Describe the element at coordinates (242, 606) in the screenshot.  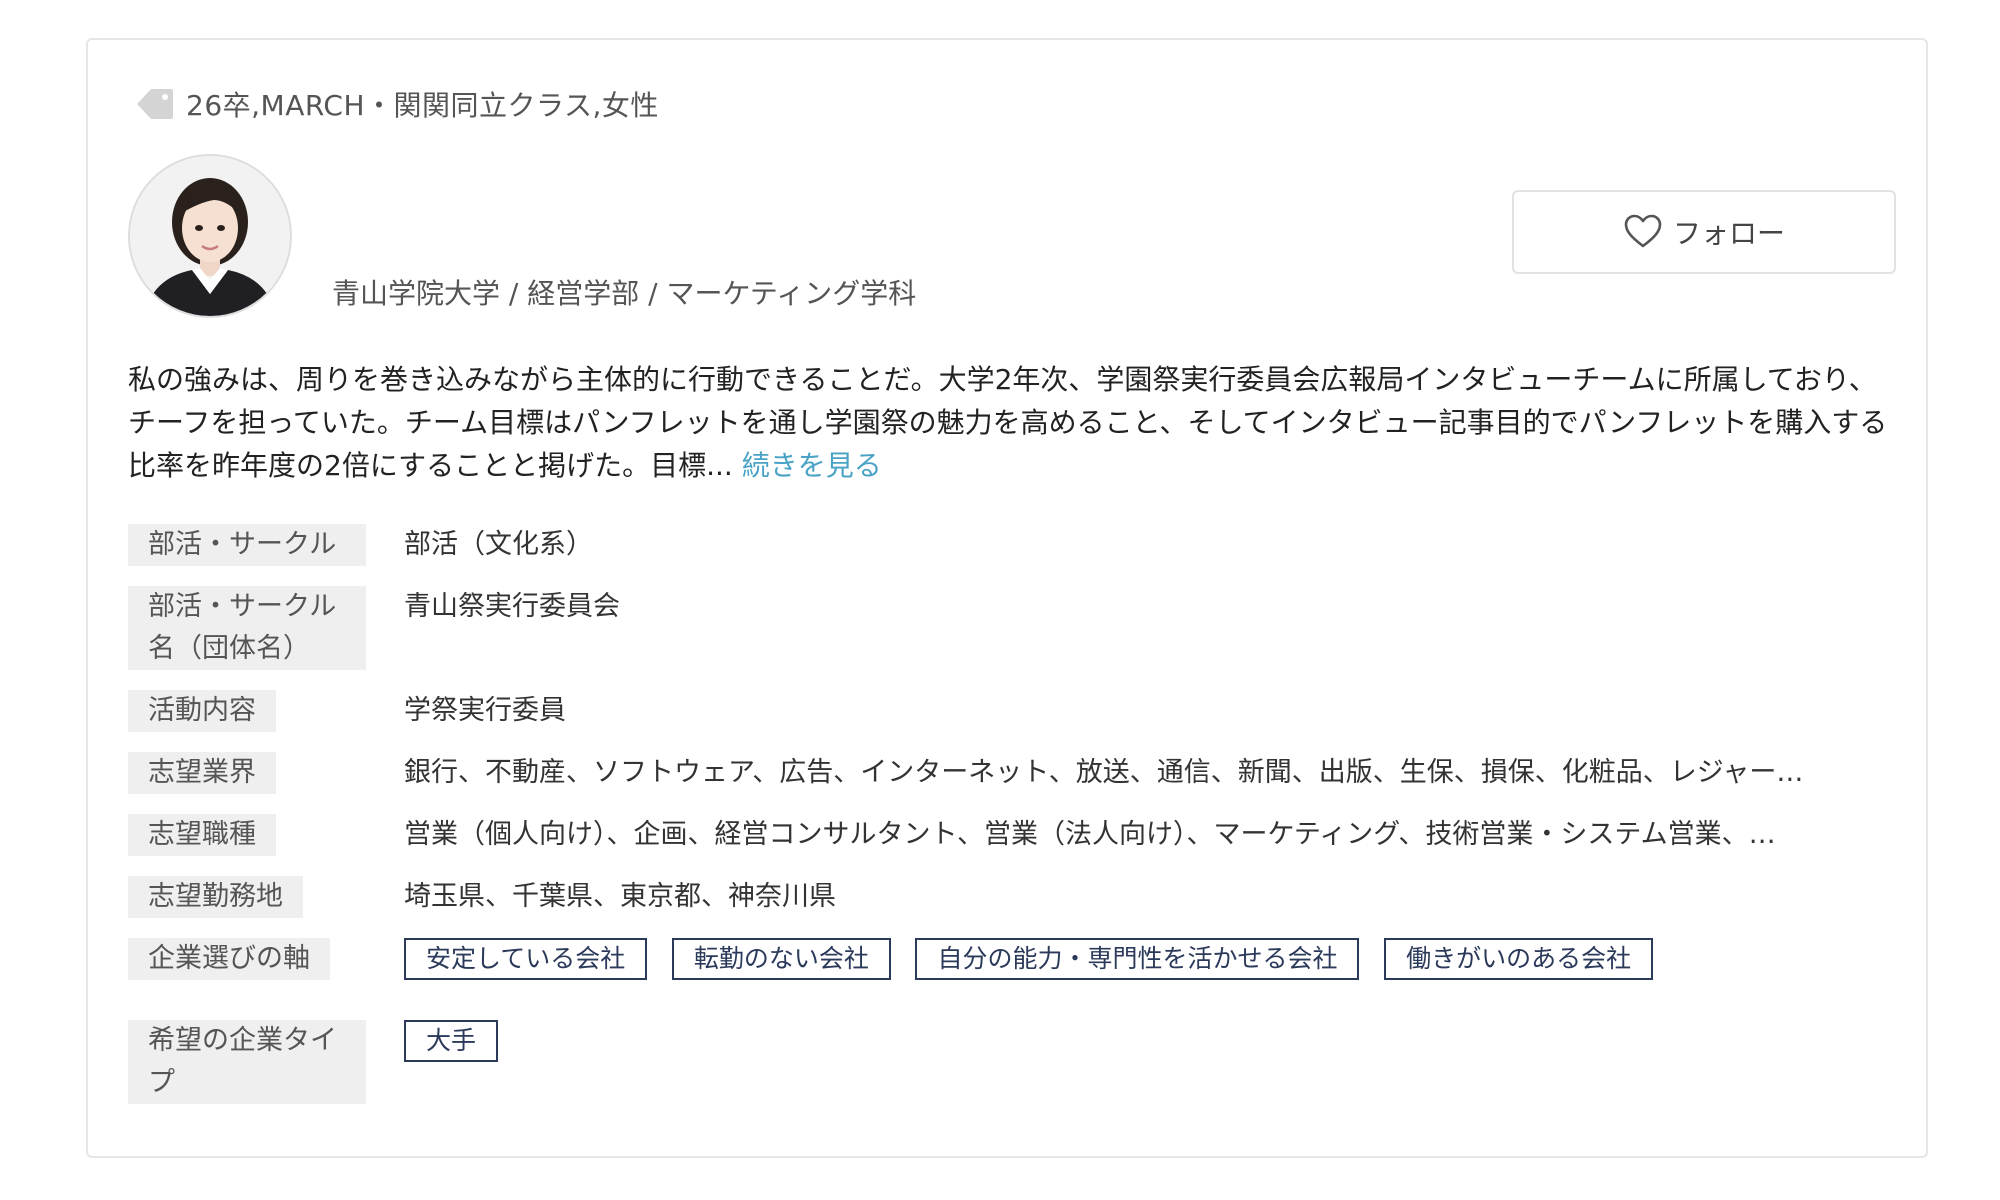
I see `detail-label-club-name-line-1: 部活・サークル` at that location.